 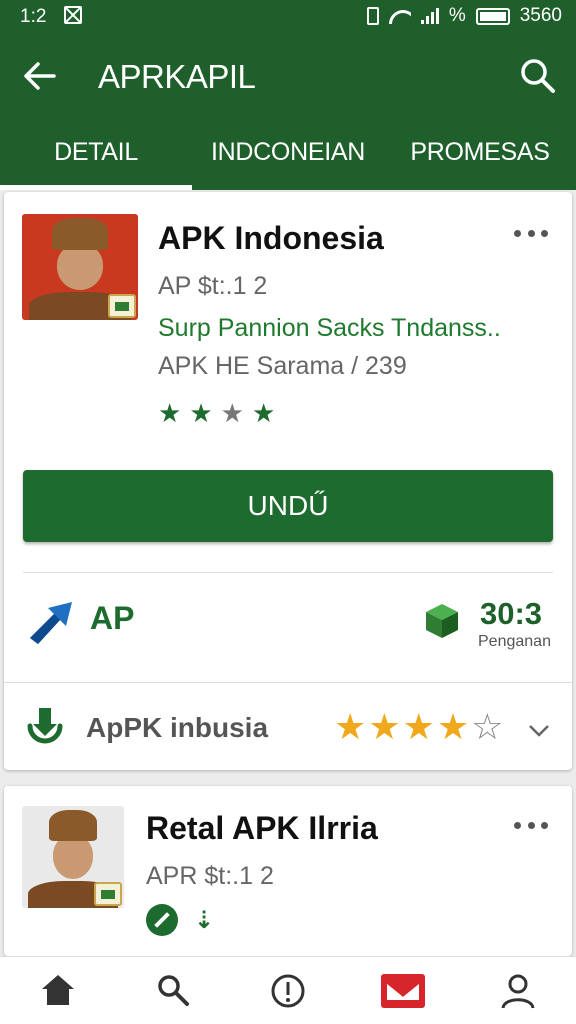 I want to click on tab-promesas: PROMESAS, so click(x=480, y=154).